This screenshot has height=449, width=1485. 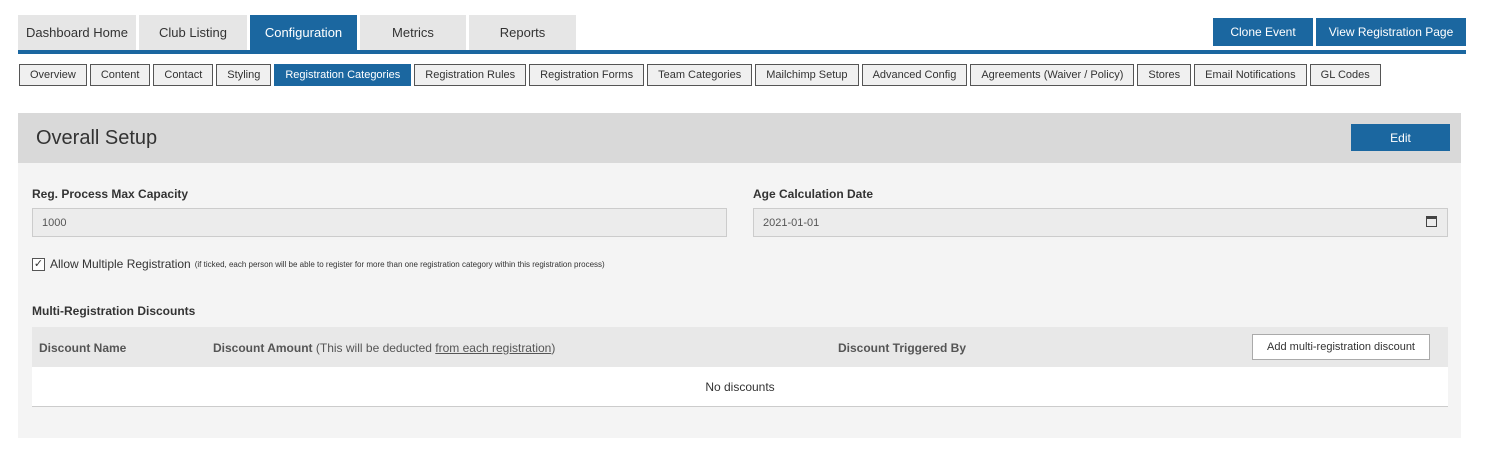 I want to click on max-capacity-input: 1000, so click(x=379, y=222).